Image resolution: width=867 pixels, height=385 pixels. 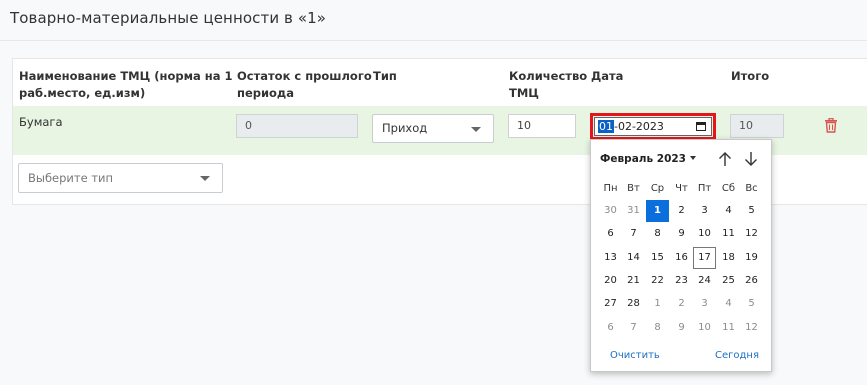 I want to click on date-field: 01-02-2023, so click(x=653, y=126).